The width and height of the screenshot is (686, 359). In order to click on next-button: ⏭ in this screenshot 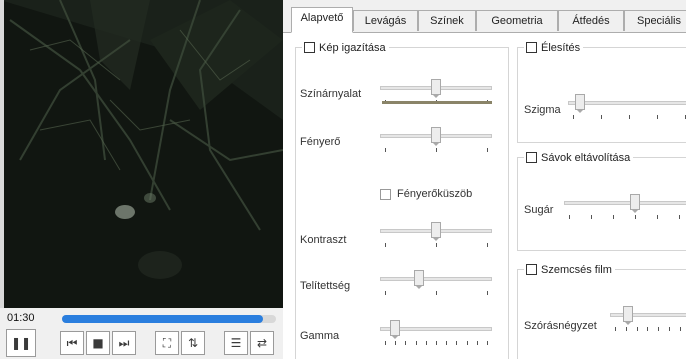, I will do `click(124, 343)`.